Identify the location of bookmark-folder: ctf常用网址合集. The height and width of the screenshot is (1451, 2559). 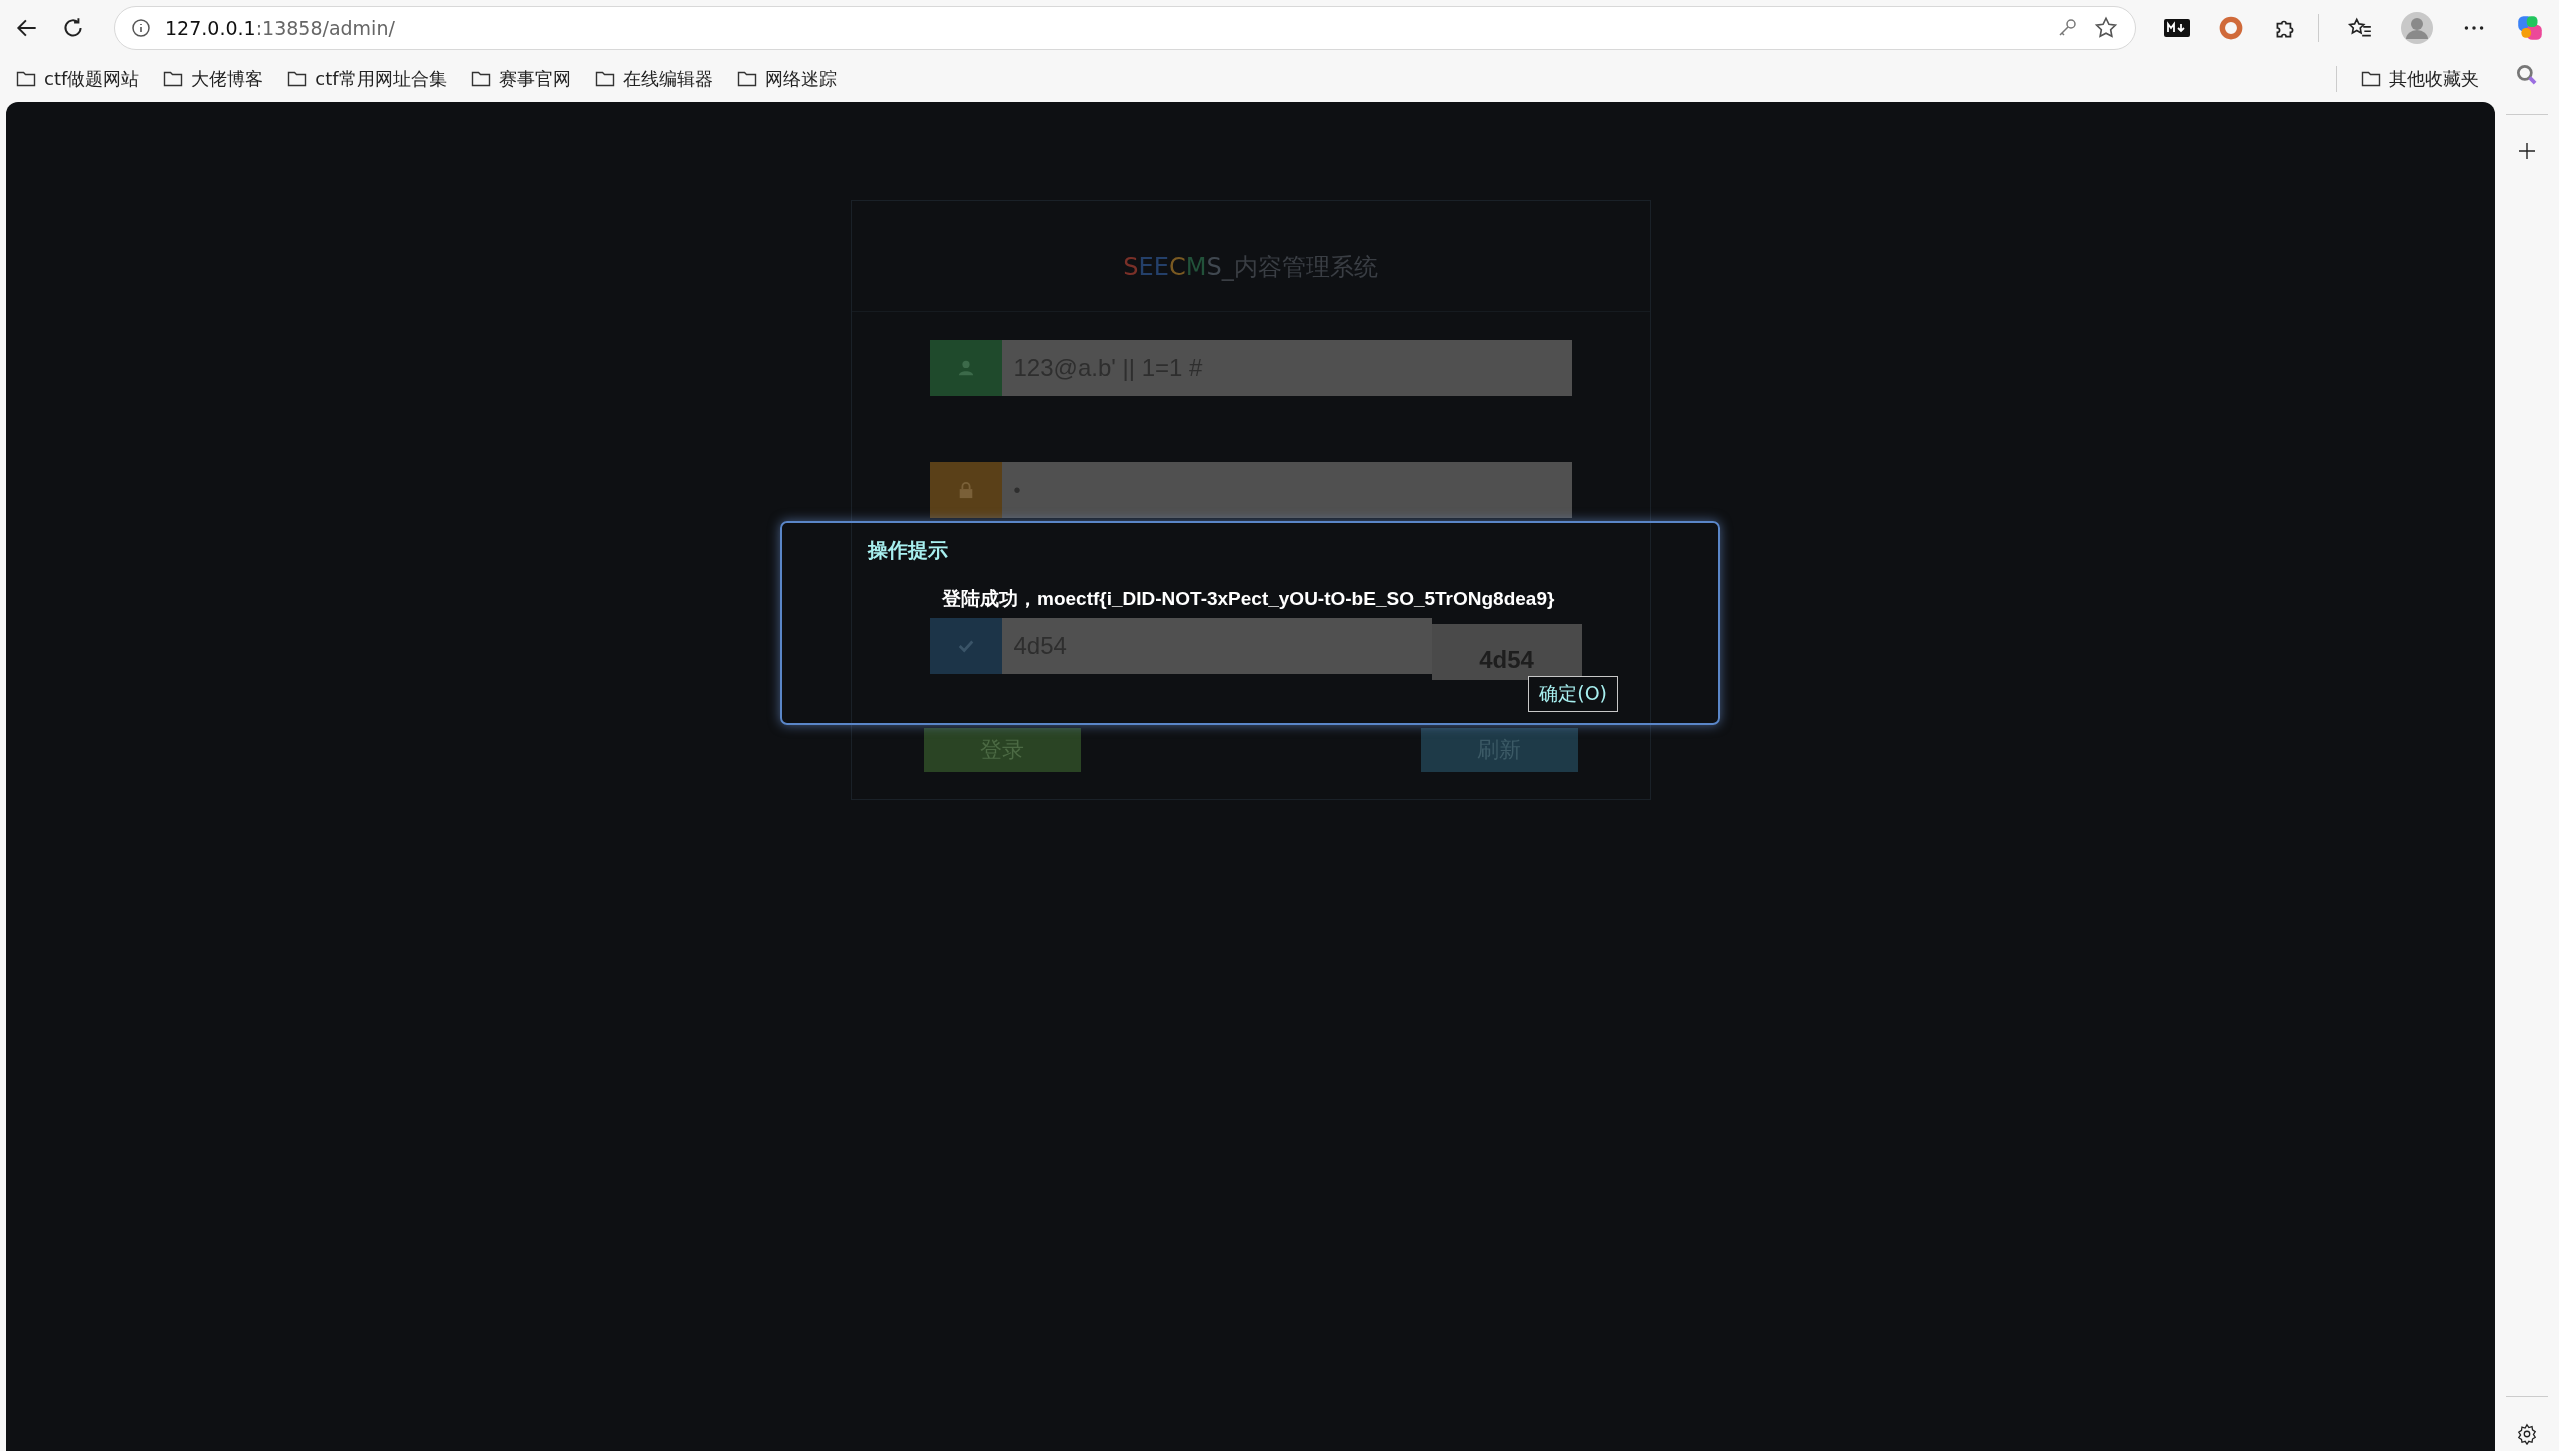
(367, 79).